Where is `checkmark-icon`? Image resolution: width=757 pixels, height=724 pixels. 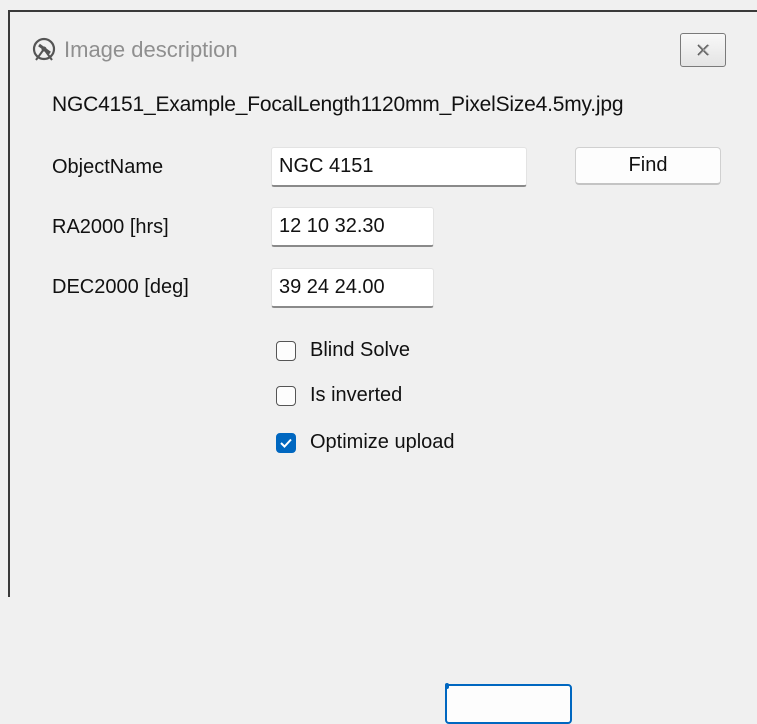
checkmark-icon is located at coordinates (286, 443).